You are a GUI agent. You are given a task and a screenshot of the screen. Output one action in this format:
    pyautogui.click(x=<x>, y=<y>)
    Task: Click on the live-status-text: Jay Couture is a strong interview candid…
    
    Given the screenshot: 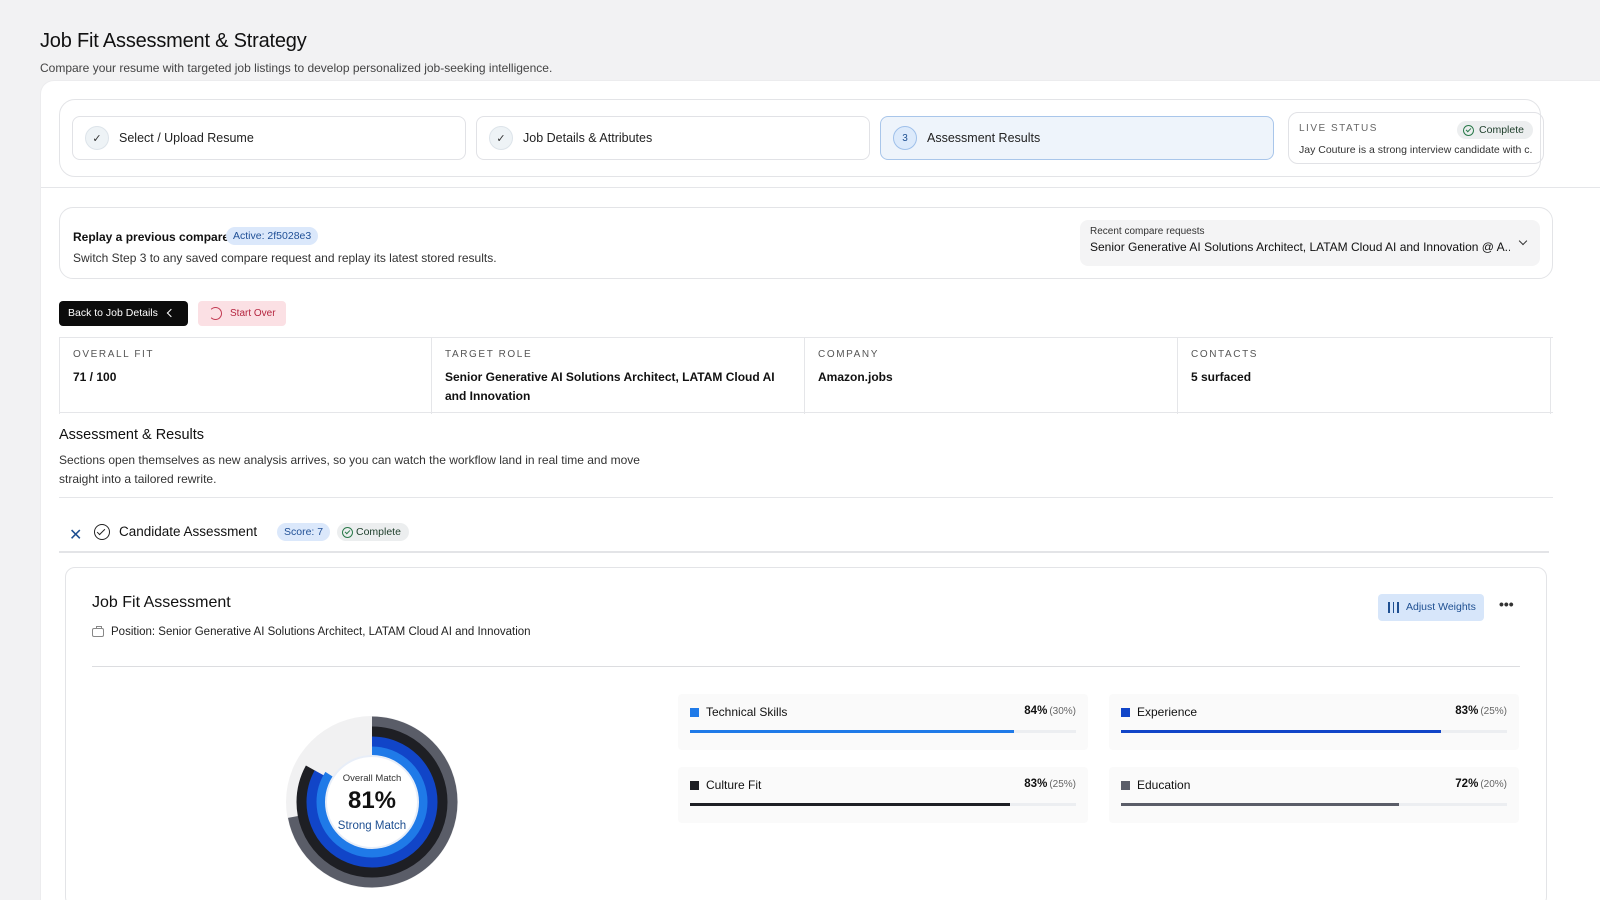 What is the action you would take?
    pyautogui.click(x=1416, y=150)
    